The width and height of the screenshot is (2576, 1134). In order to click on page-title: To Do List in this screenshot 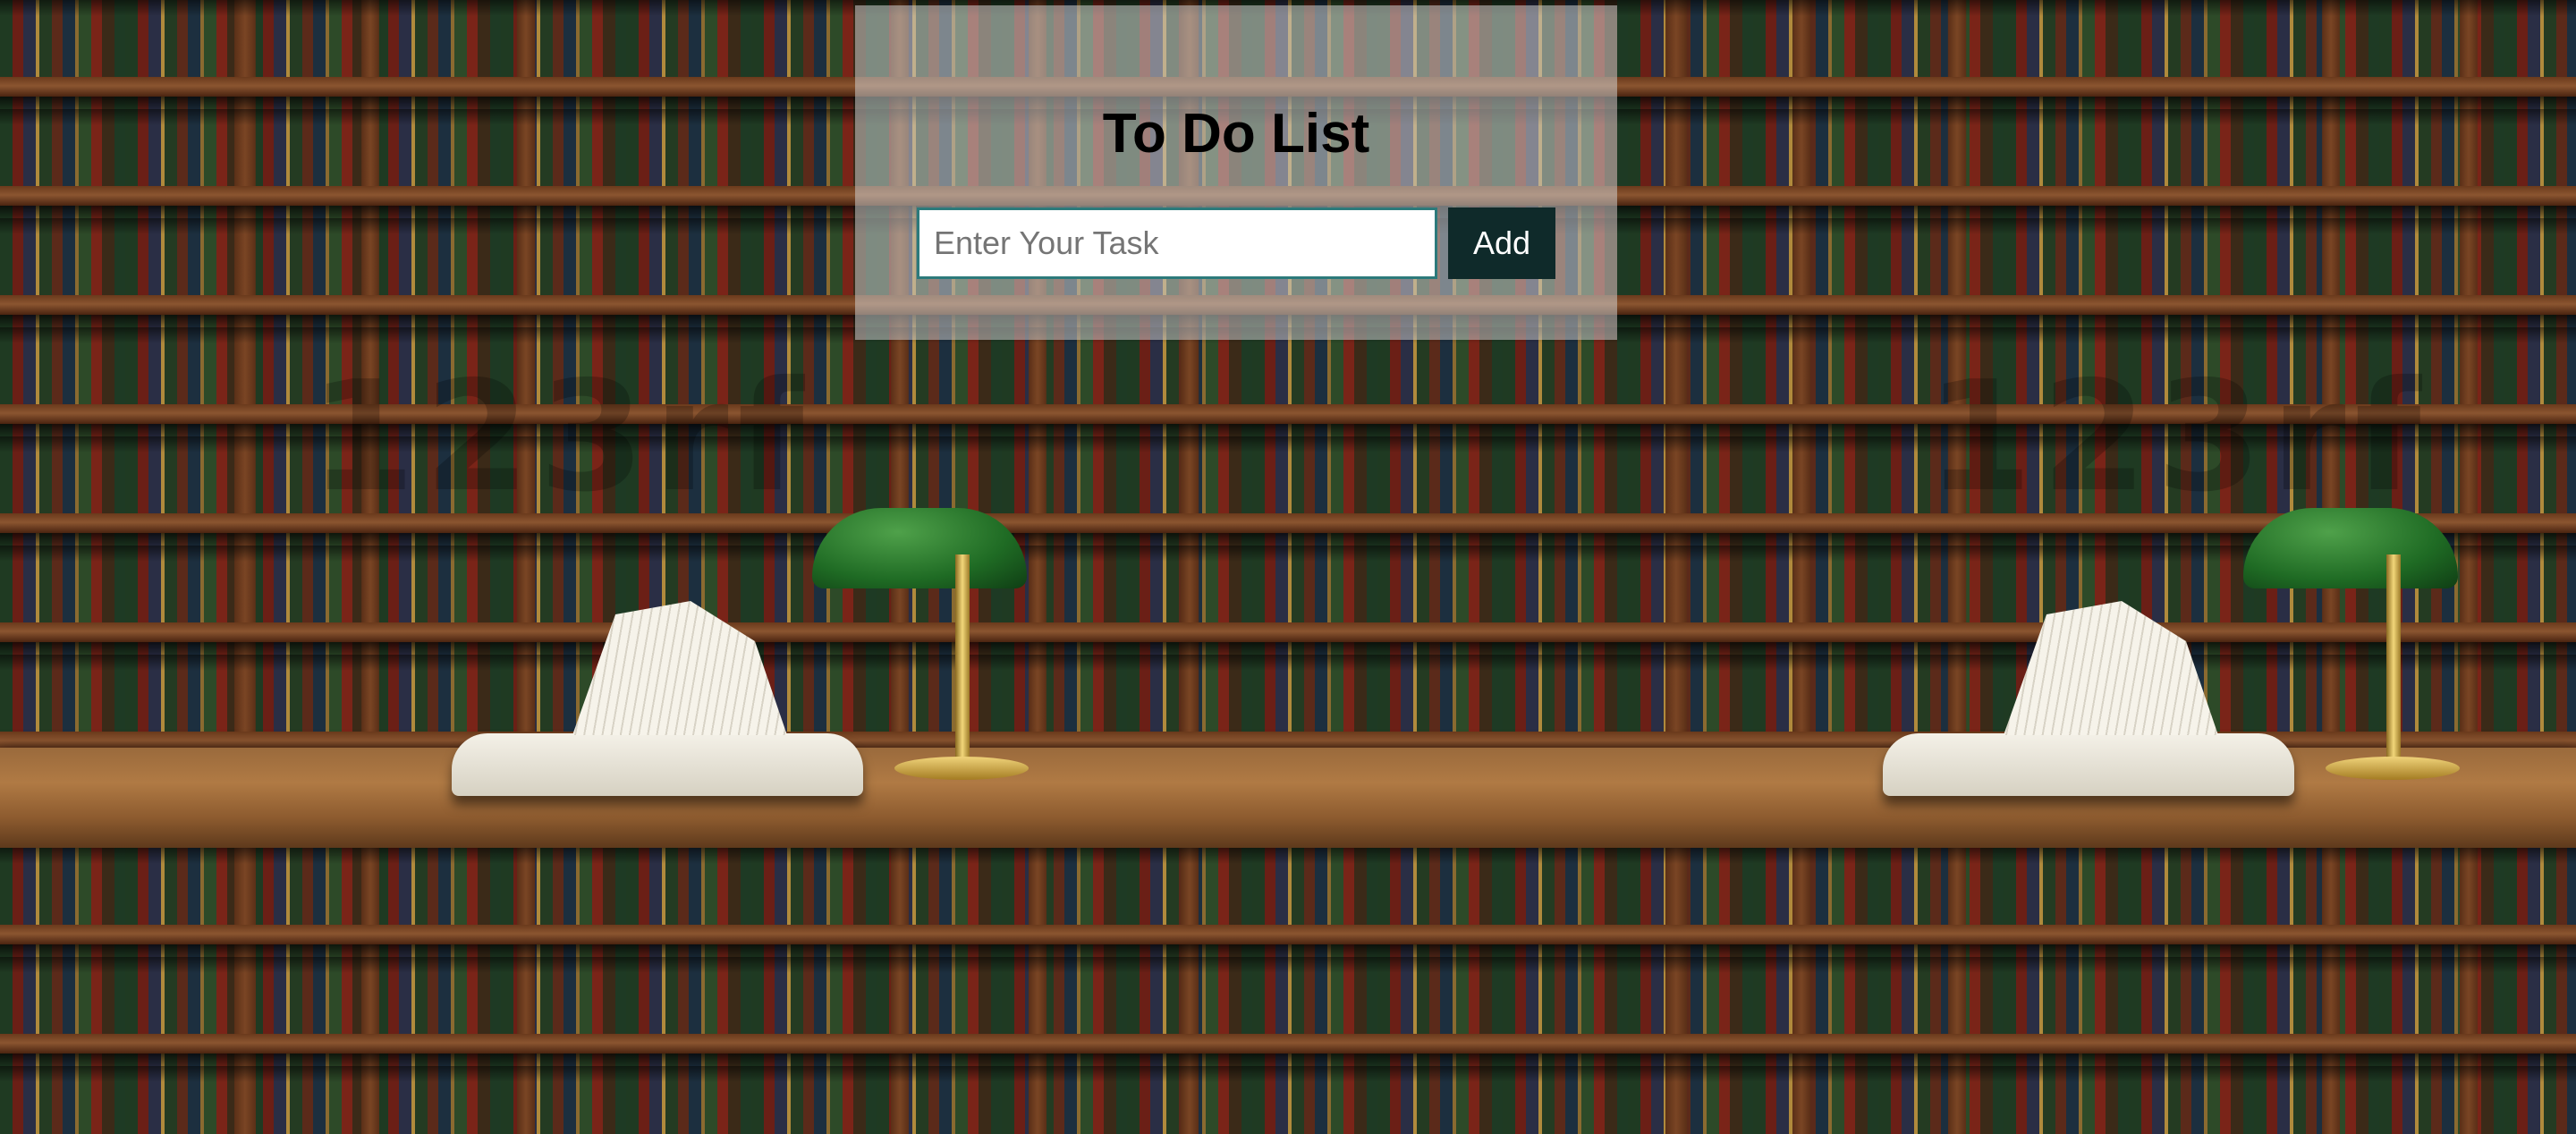, I will do `click(1236, 134)`.